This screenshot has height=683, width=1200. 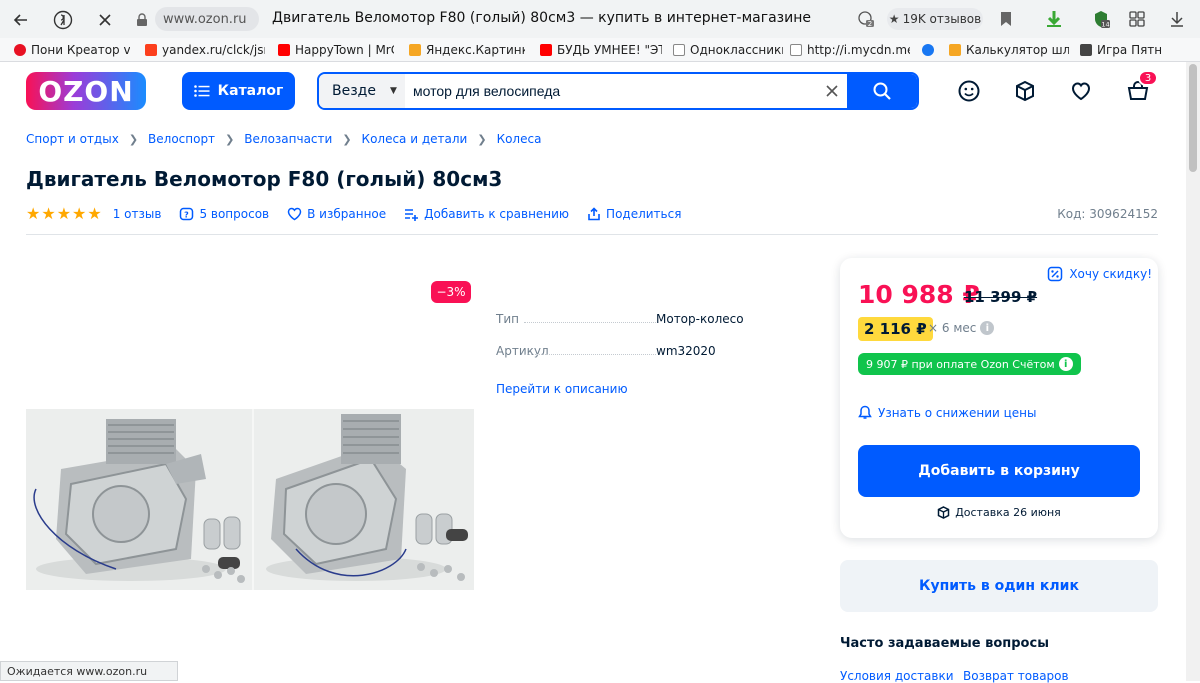 I want to click on bookmark-item: Игра Пятн, so click(x=1132, y=50).